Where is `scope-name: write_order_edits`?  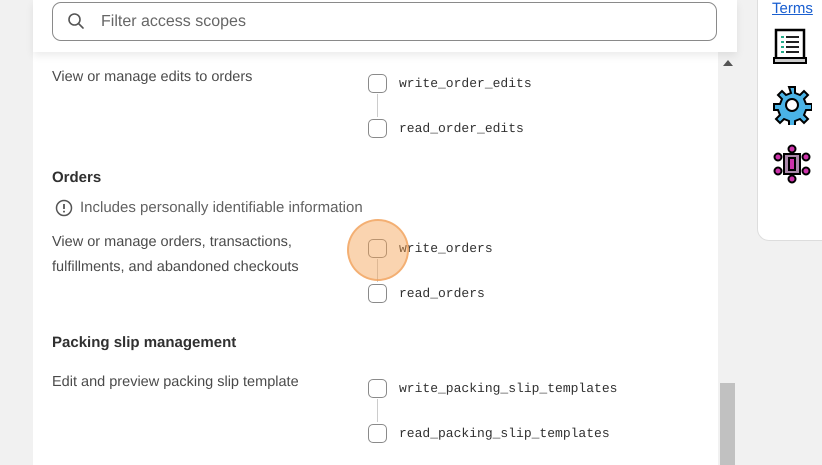 scope-name: write_order_edits is located at coordinates (465, 83).